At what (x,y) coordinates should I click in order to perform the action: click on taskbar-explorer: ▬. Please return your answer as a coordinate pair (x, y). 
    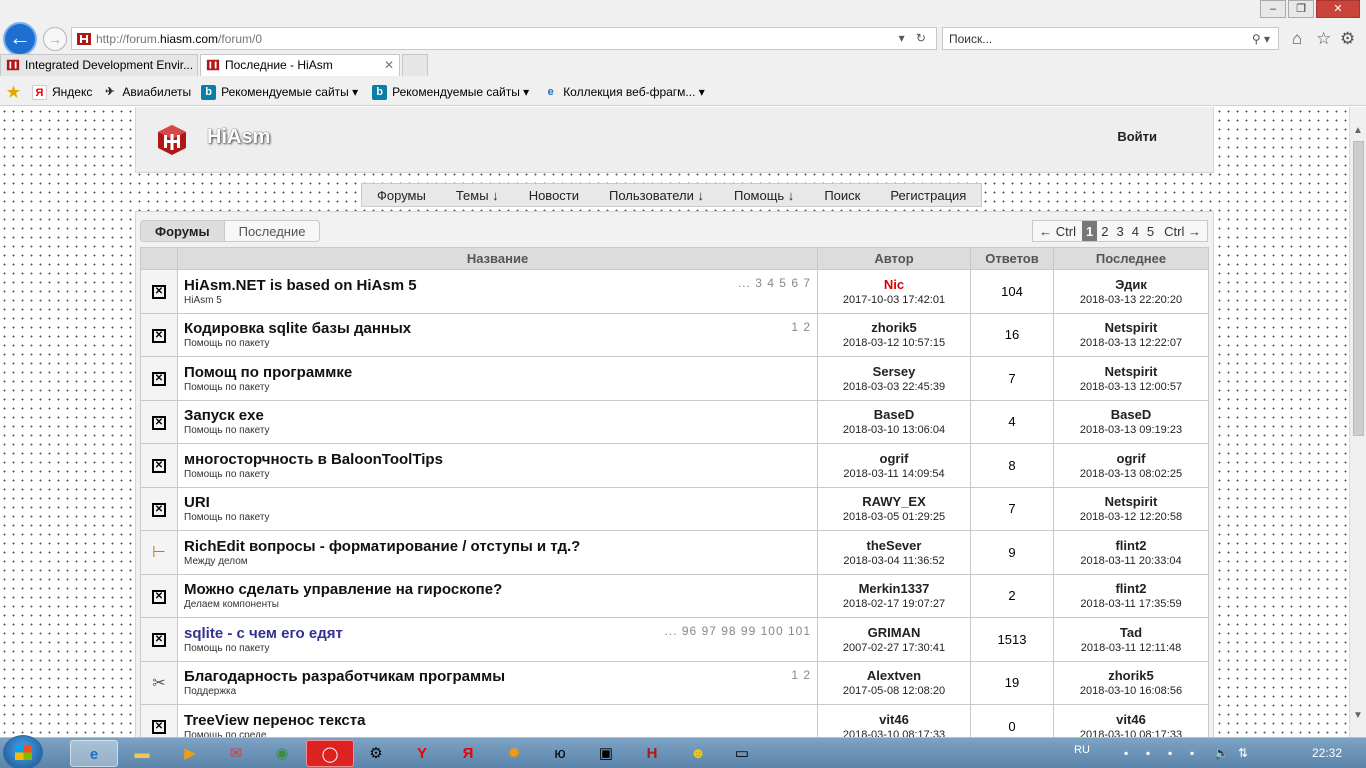
    Looking at the image, I should click on (142, 753).